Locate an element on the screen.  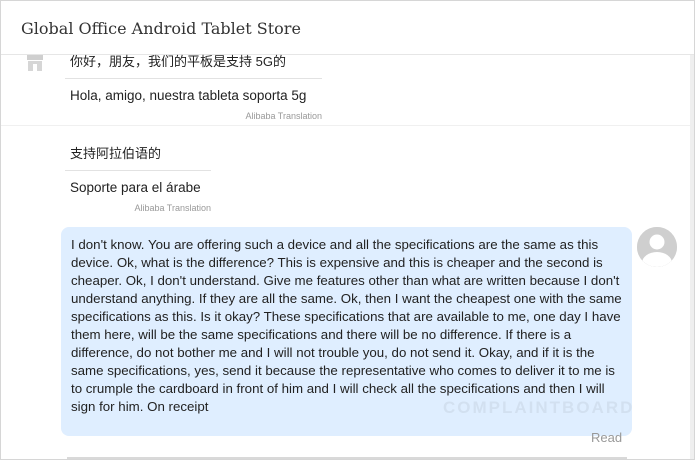
store-icon is located at coordinates (35, 63).